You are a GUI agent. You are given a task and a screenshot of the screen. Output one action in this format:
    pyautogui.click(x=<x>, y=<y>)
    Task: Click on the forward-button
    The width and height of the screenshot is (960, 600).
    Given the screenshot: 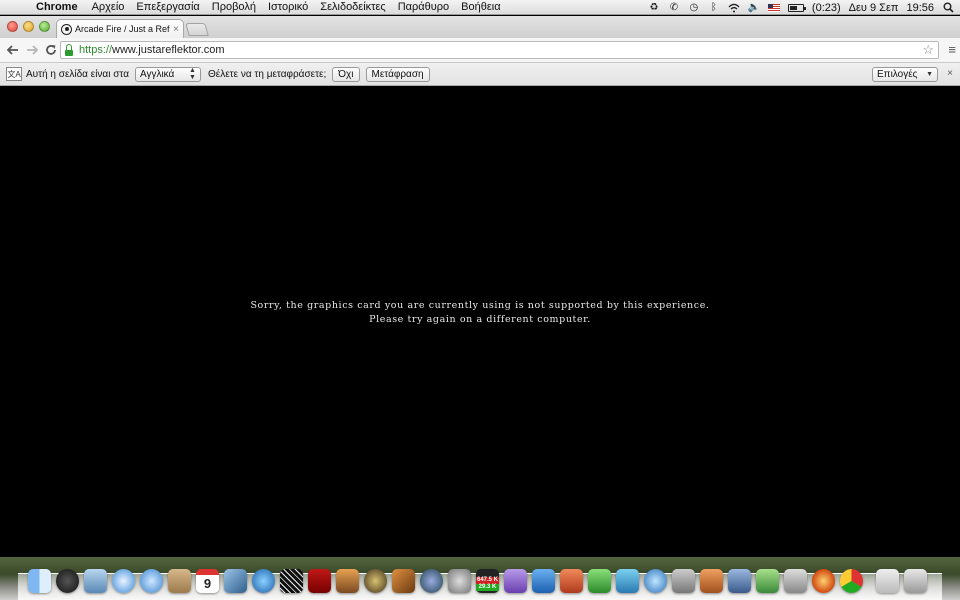 What is the action you would take?
    pyautogui.click(x=31, y=50)
    